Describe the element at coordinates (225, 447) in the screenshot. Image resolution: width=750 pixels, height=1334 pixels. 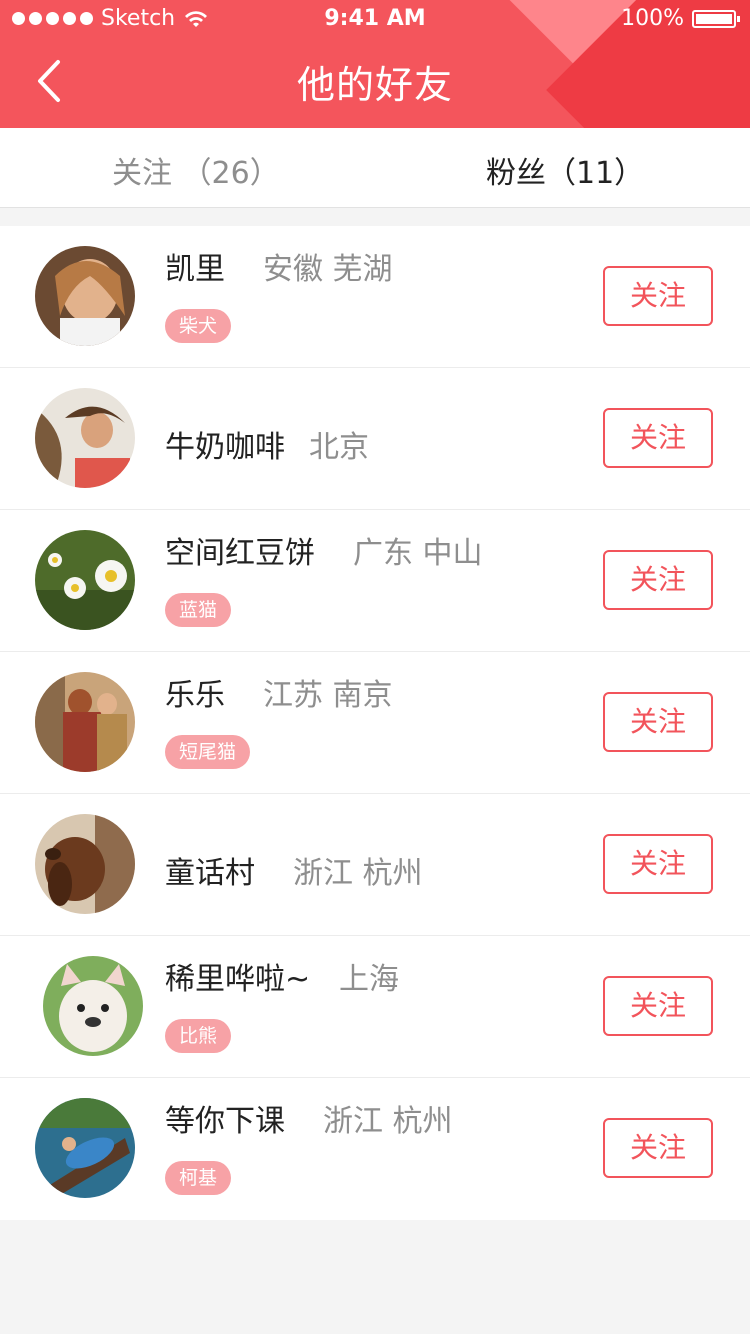
I see `friend-name: 牛奶咖啡` at that location.